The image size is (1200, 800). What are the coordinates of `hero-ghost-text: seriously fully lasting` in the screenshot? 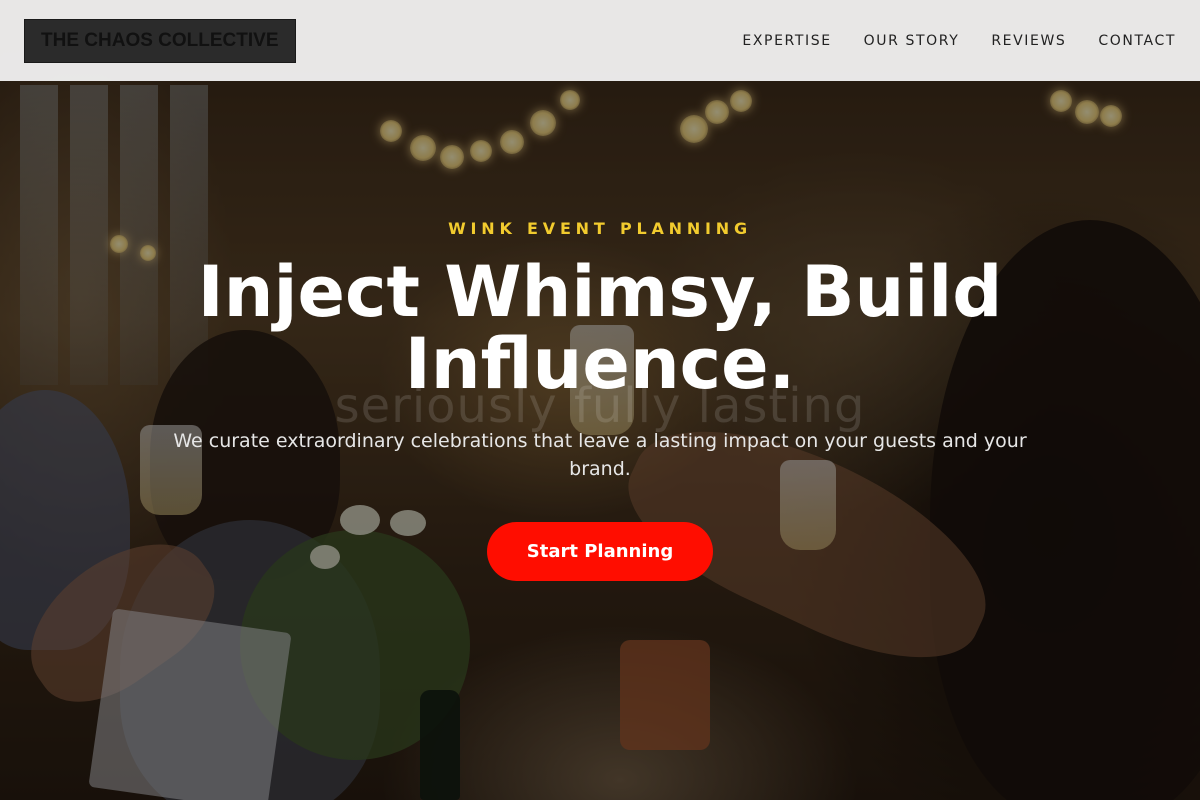 It's located at (600, 406).